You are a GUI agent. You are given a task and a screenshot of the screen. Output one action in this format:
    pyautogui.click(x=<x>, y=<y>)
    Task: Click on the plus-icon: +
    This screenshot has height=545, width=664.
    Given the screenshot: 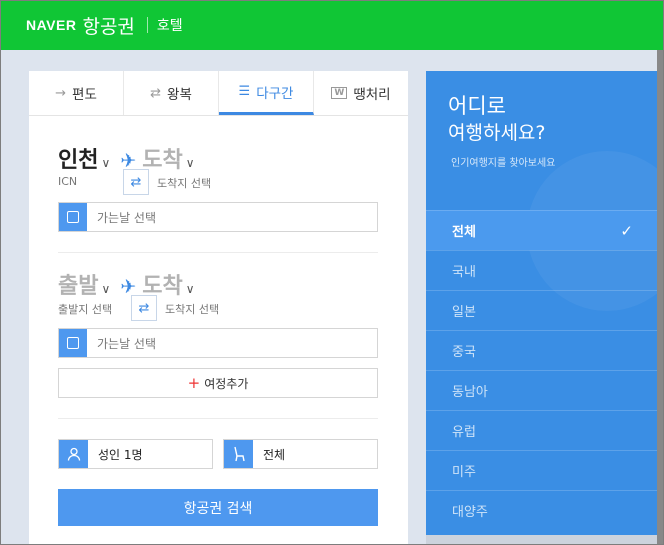 What is the action you would take?
    pyautogui.click(x=194, y=383)
    